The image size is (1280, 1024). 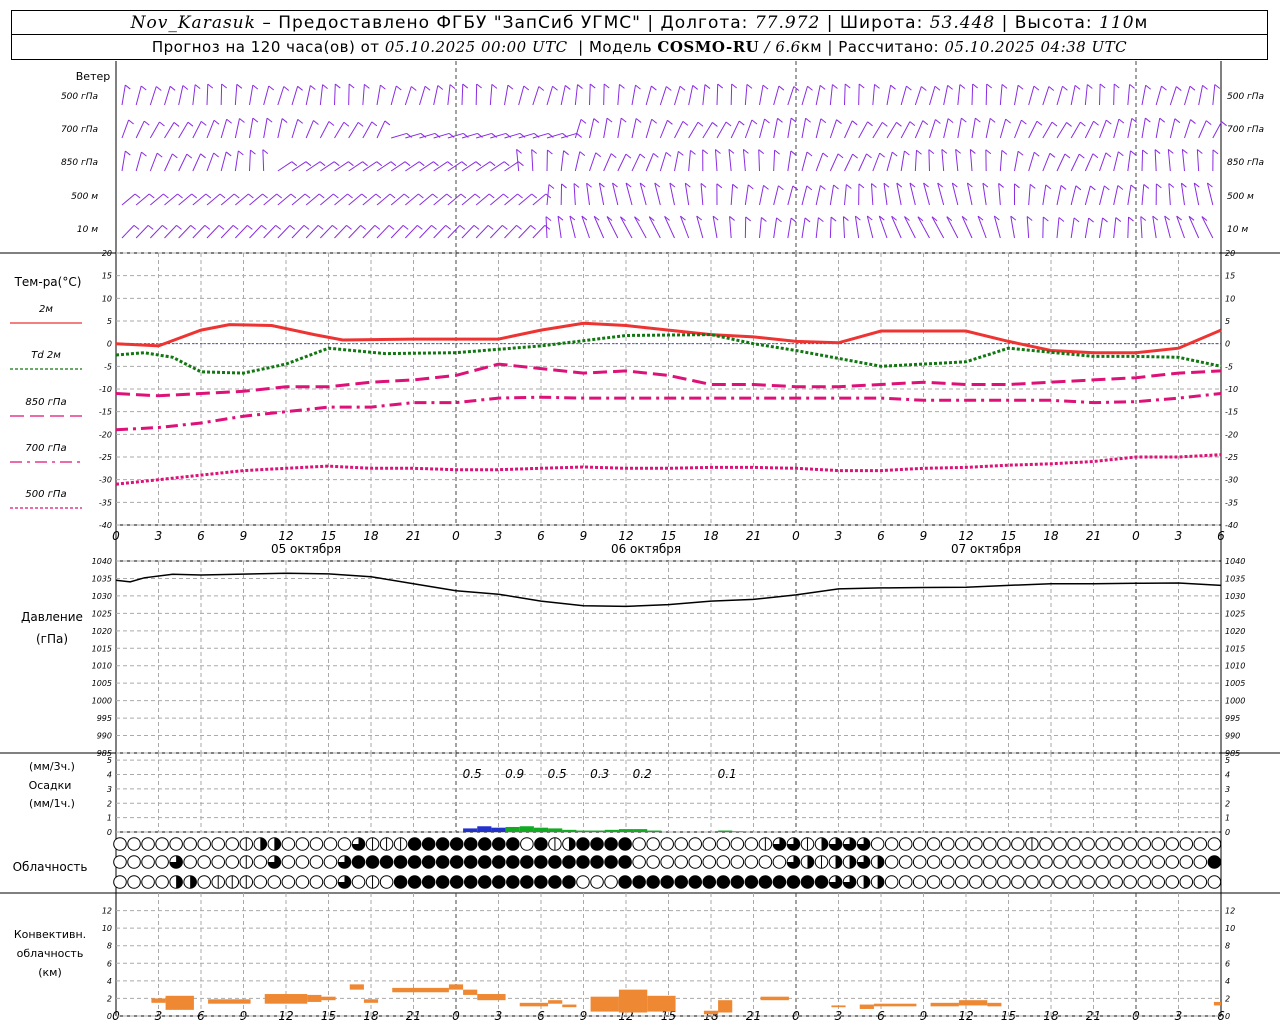 What do you see at coordinates (1227, 1016) in the screenshot?
I see `conv-ytick-right: 0` at bounding box center [1227, 1016].